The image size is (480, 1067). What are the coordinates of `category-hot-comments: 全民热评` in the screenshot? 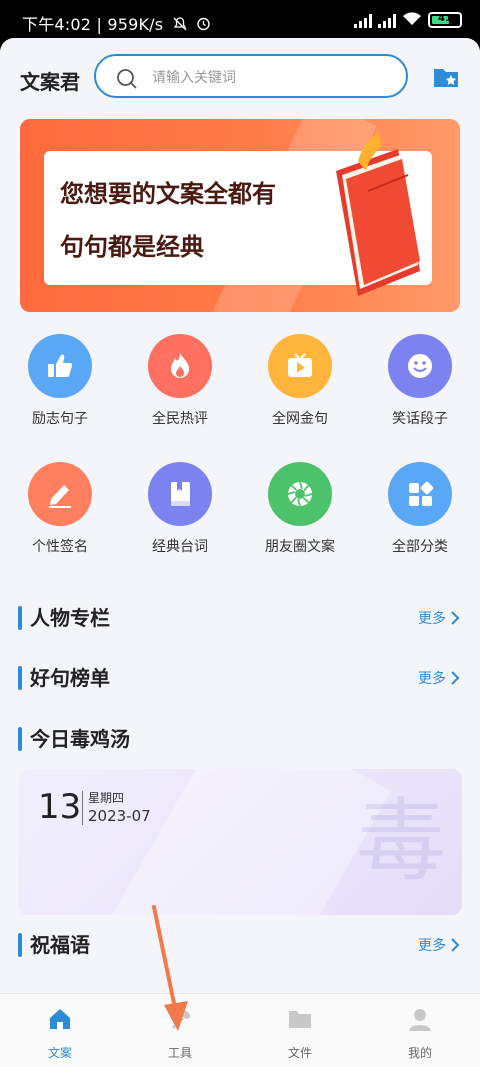 It's located at (180, 381).